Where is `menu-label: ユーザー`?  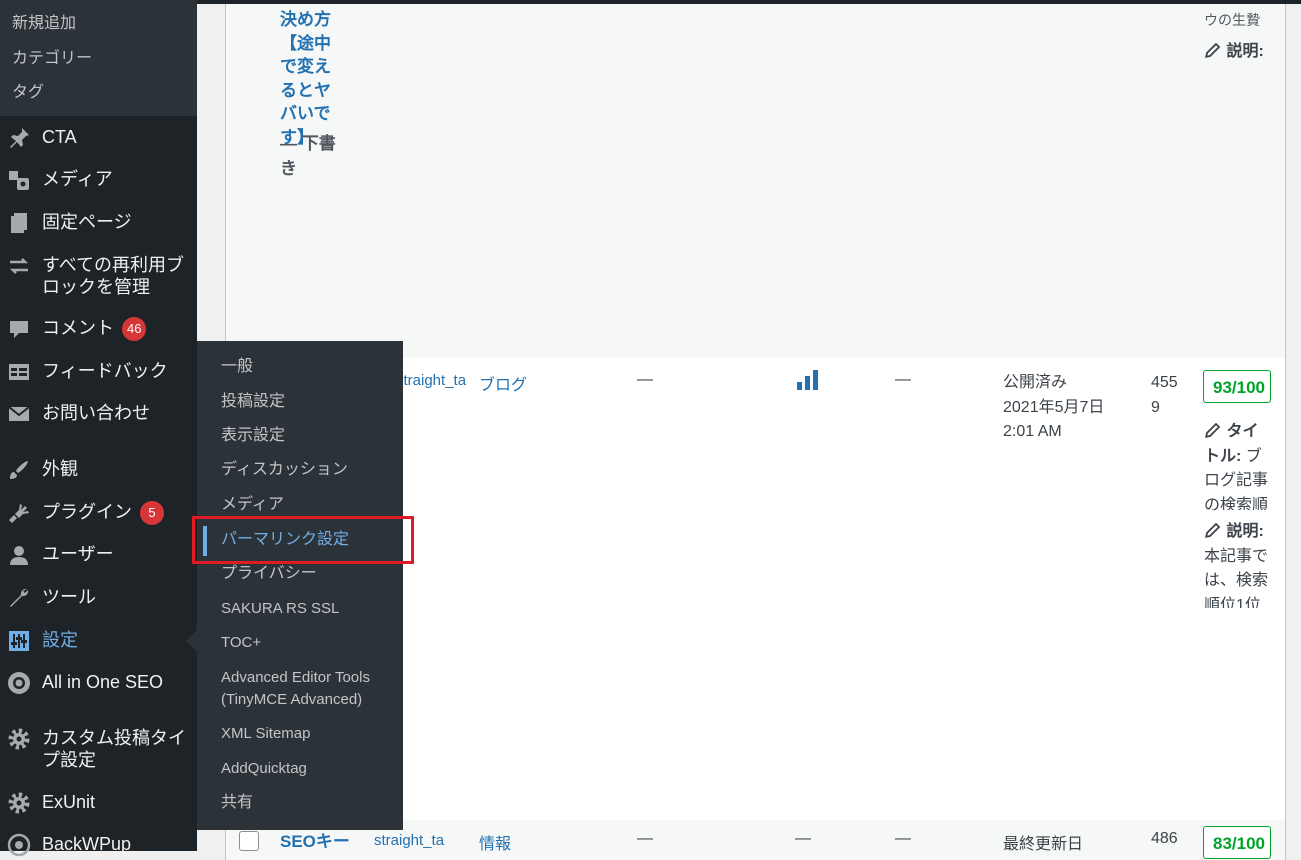 menu-label: ユーザー is located at coordinates (78, 554).